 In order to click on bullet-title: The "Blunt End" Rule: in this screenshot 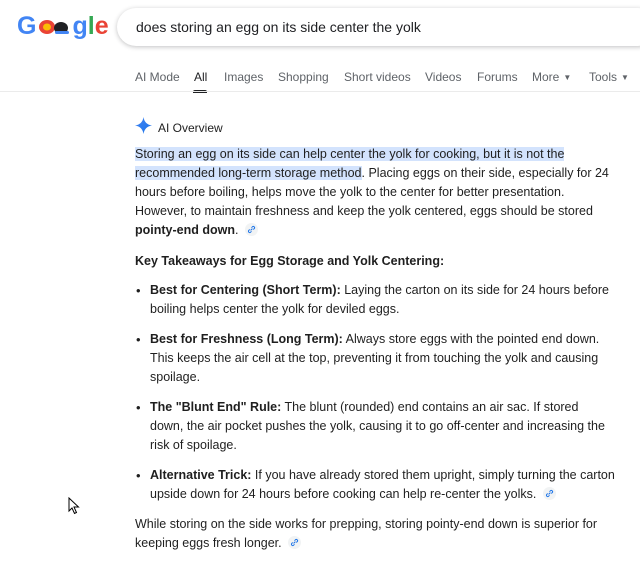, I will do `click(216, 407)`.